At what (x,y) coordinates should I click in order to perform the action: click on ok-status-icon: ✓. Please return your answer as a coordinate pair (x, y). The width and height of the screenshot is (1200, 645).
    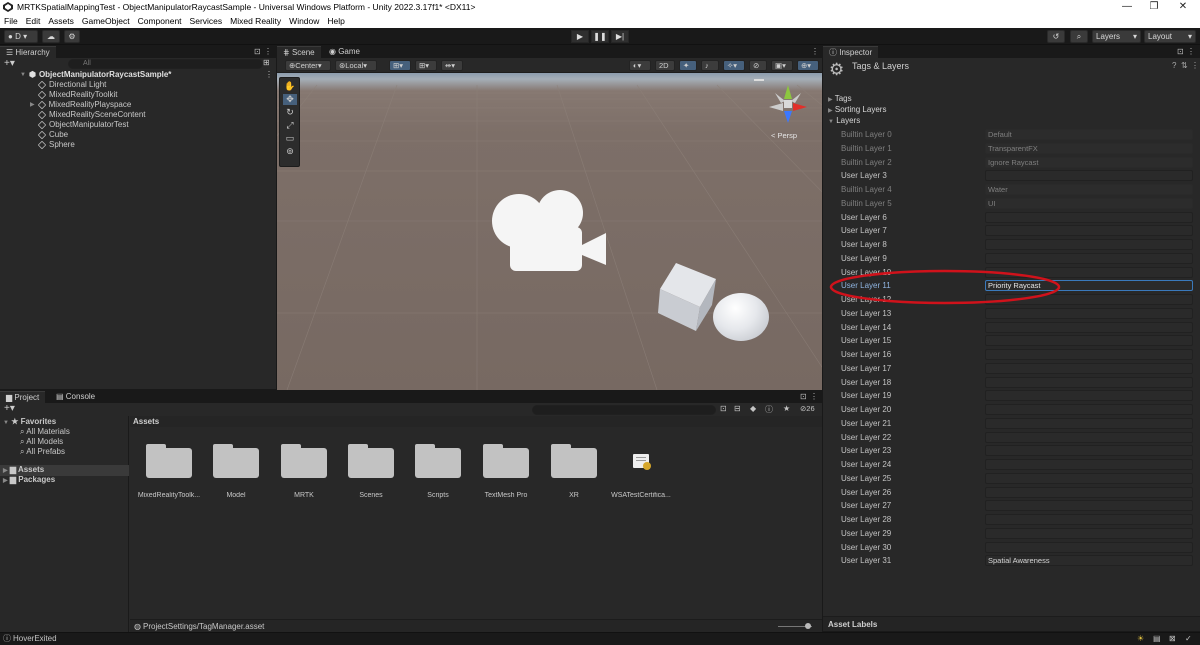
    Looking at the image, I should click on (1188, 639).